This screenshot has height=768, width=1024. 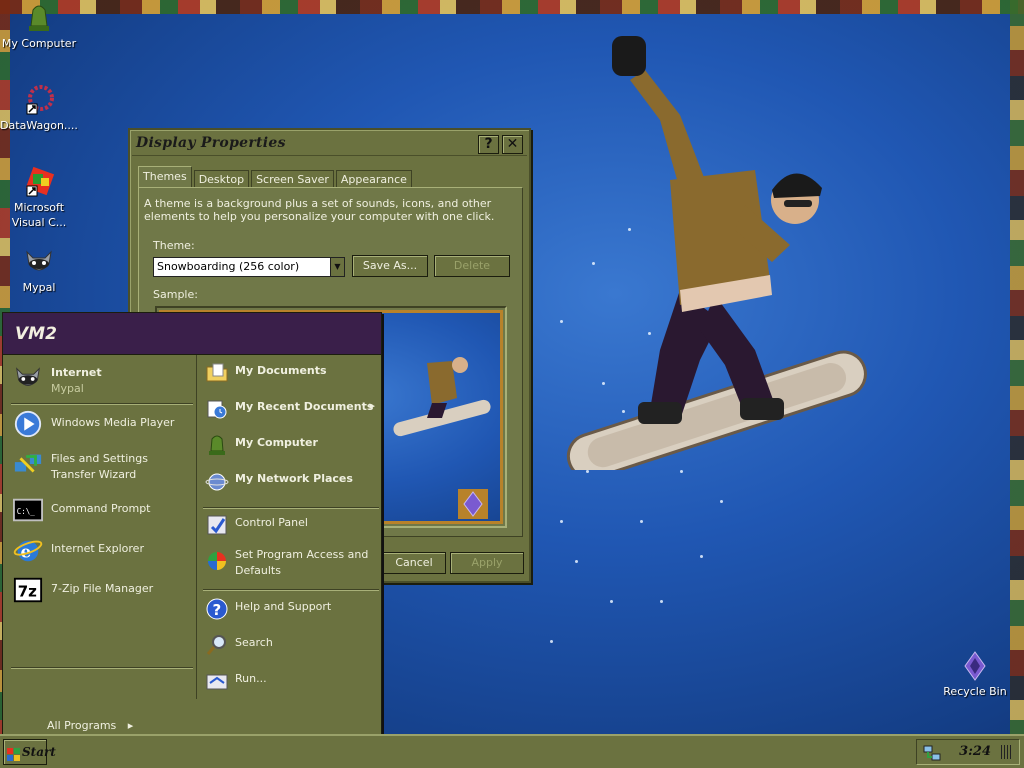 What do you see at coordinates (217, 409) in the screenshot?
I see `recent-documents-icon` at bounding box center [217, 409].